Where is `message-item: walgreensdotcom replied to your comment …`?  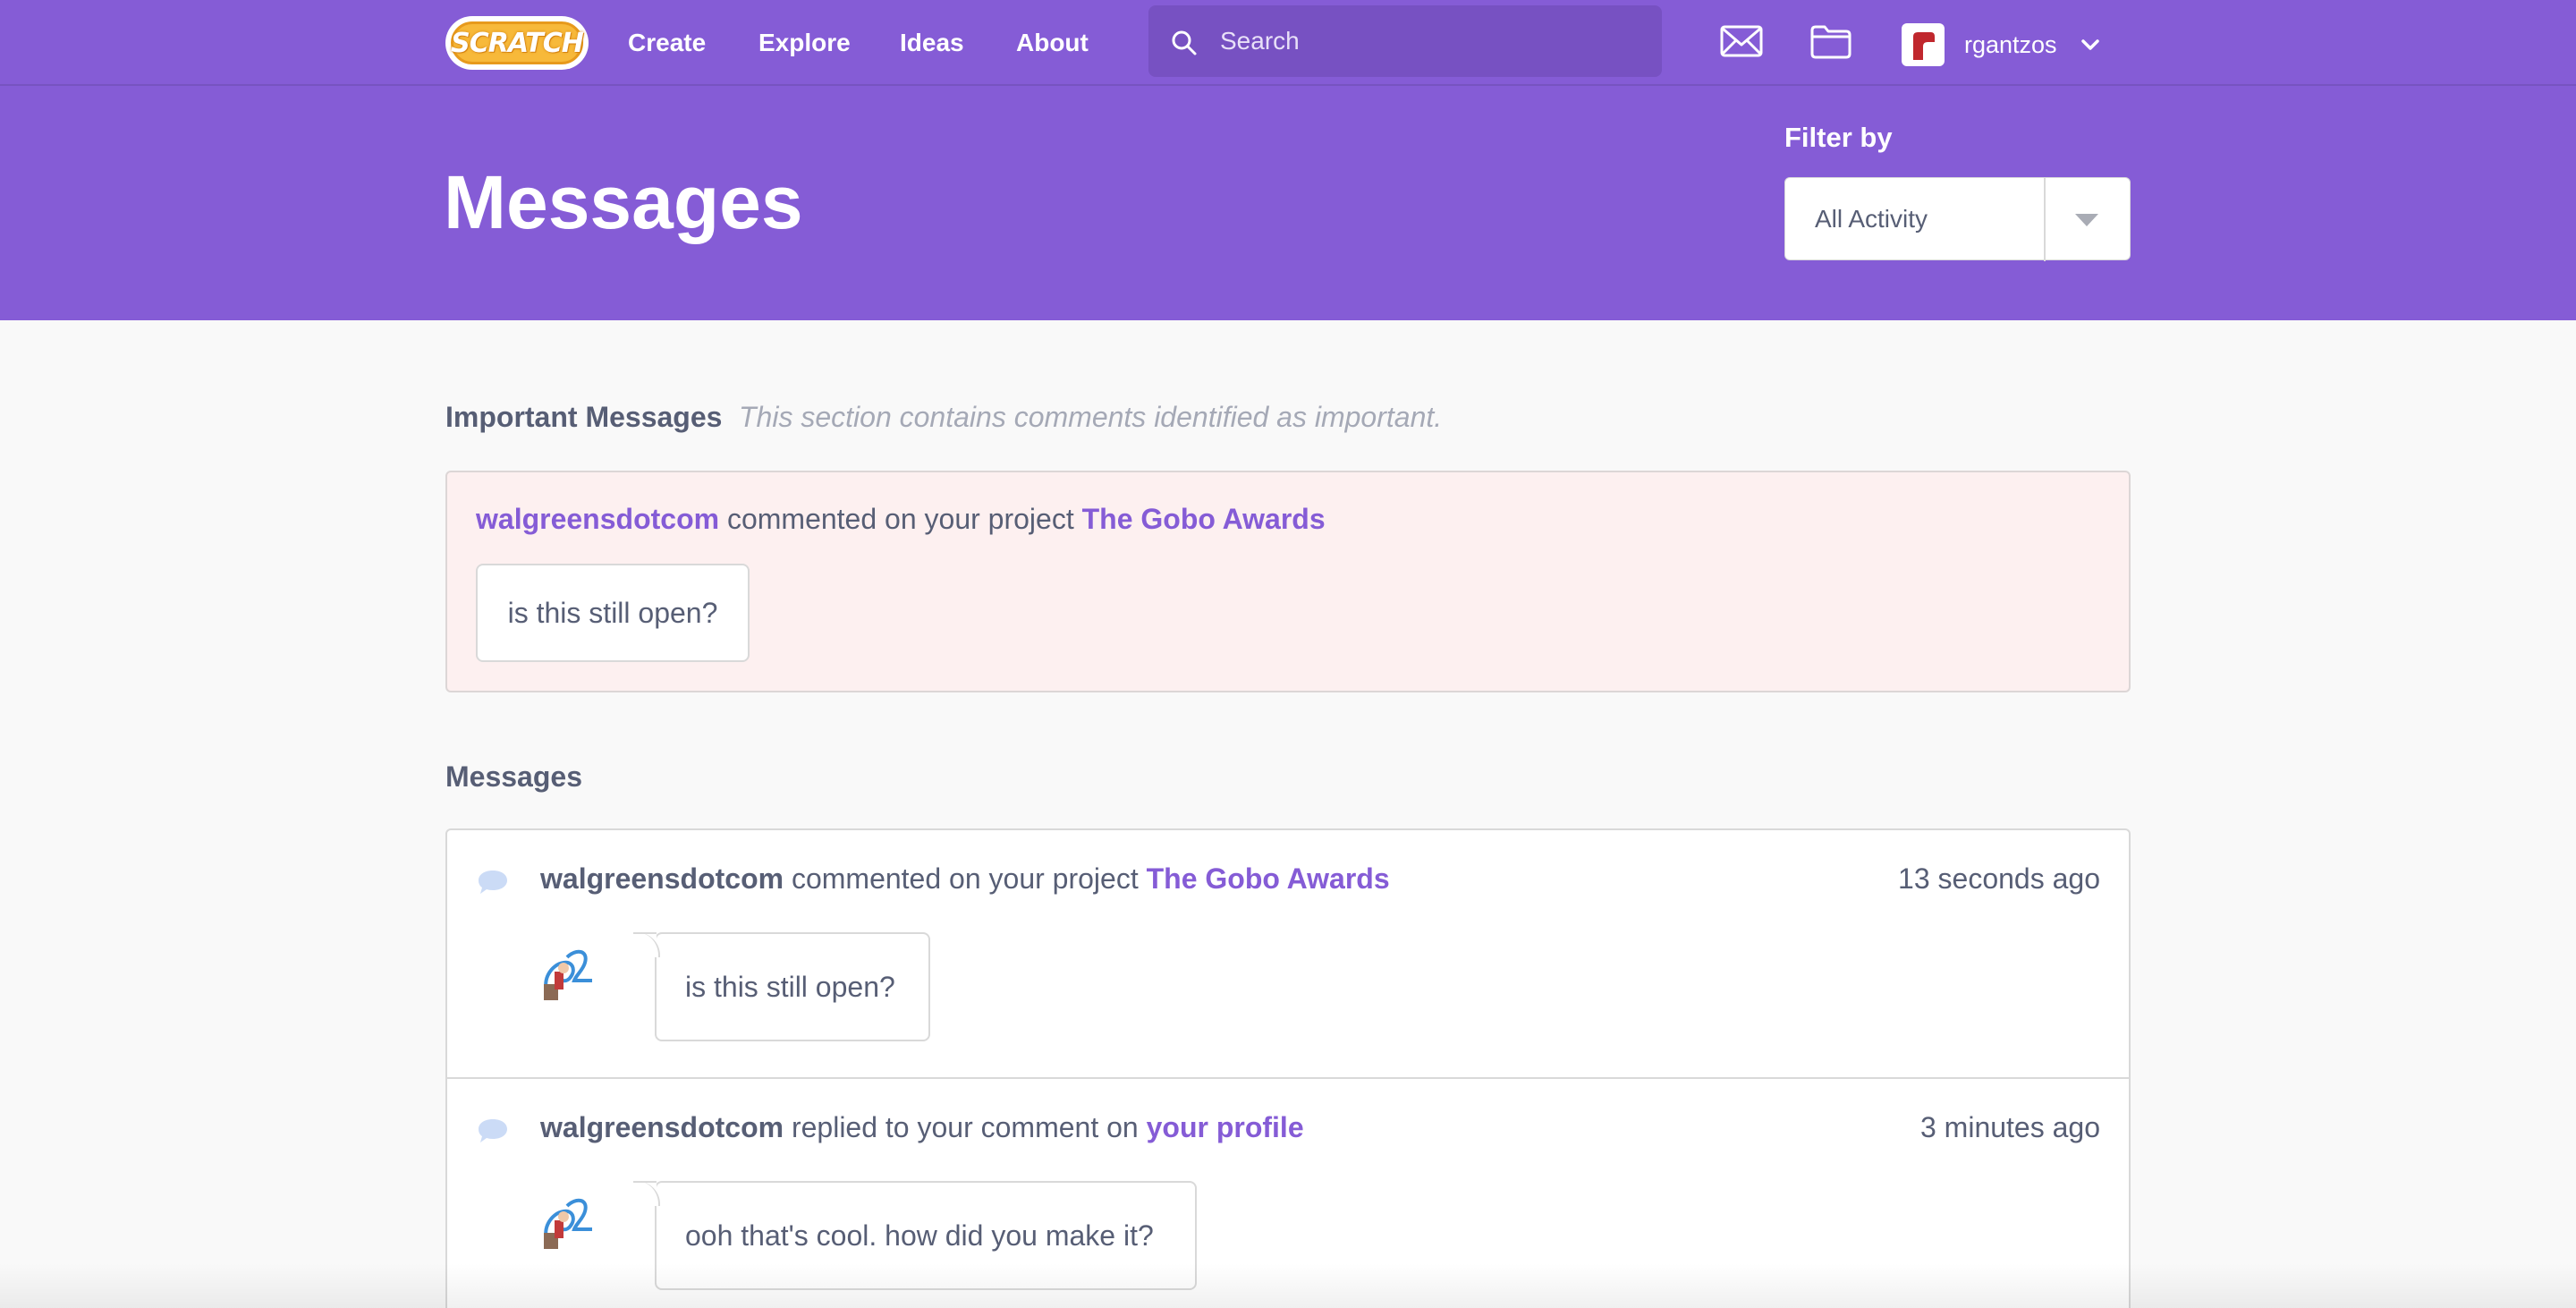
message-item: walgreensdotcom replied to your comment … is located at coordinates (1288, 1193).